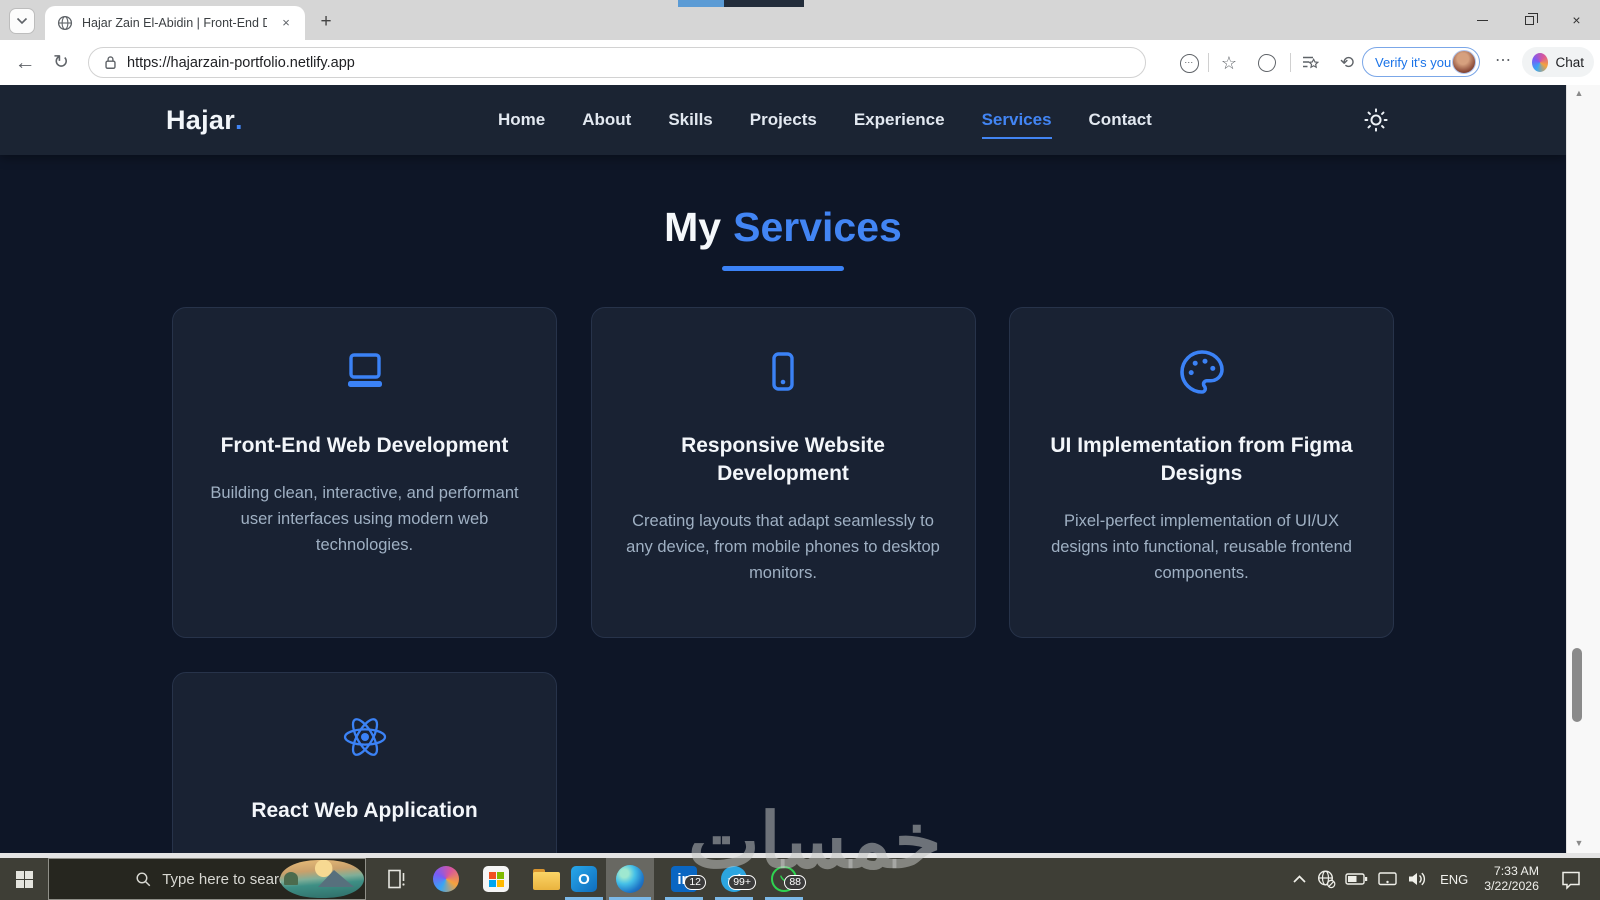  I want to click on task-view-icon, so click(396, 879).